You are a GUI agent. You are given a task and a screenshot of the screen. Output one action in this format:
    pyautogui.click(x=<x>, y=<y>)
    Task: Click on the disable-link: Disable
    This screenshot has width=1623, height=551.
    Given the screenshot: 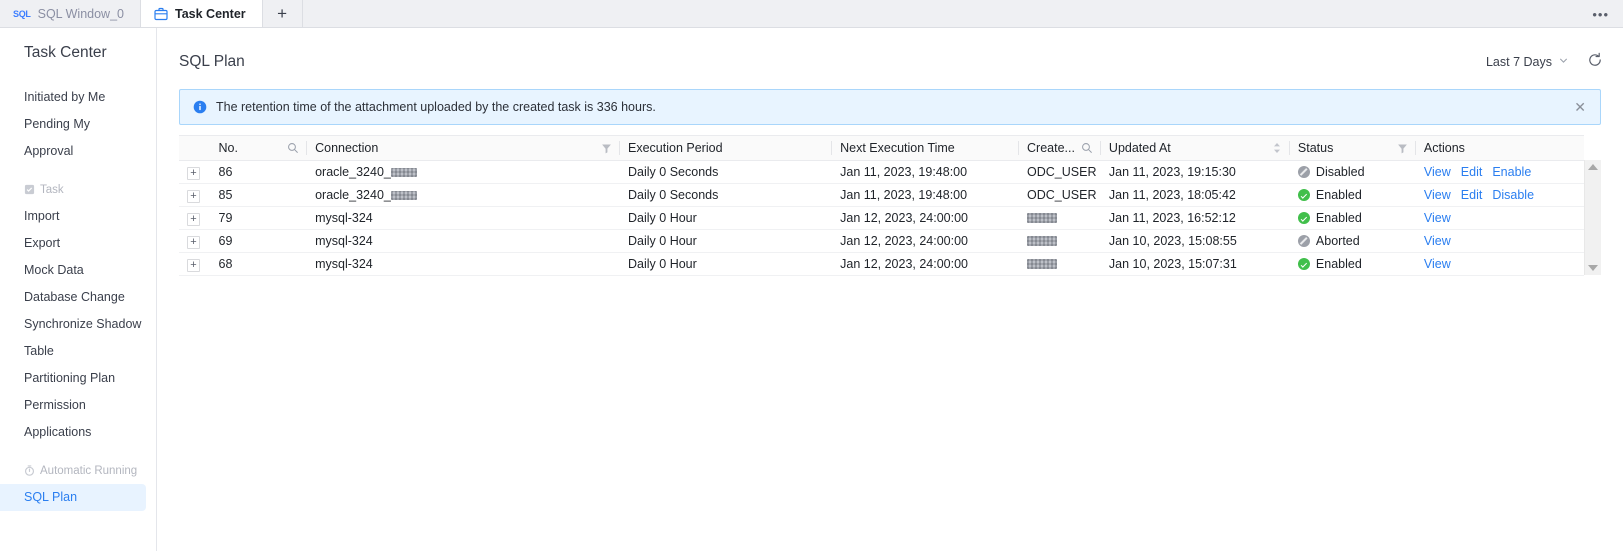 What is the action you would take?
    pyautogui.click(x=1513, y=195)
    